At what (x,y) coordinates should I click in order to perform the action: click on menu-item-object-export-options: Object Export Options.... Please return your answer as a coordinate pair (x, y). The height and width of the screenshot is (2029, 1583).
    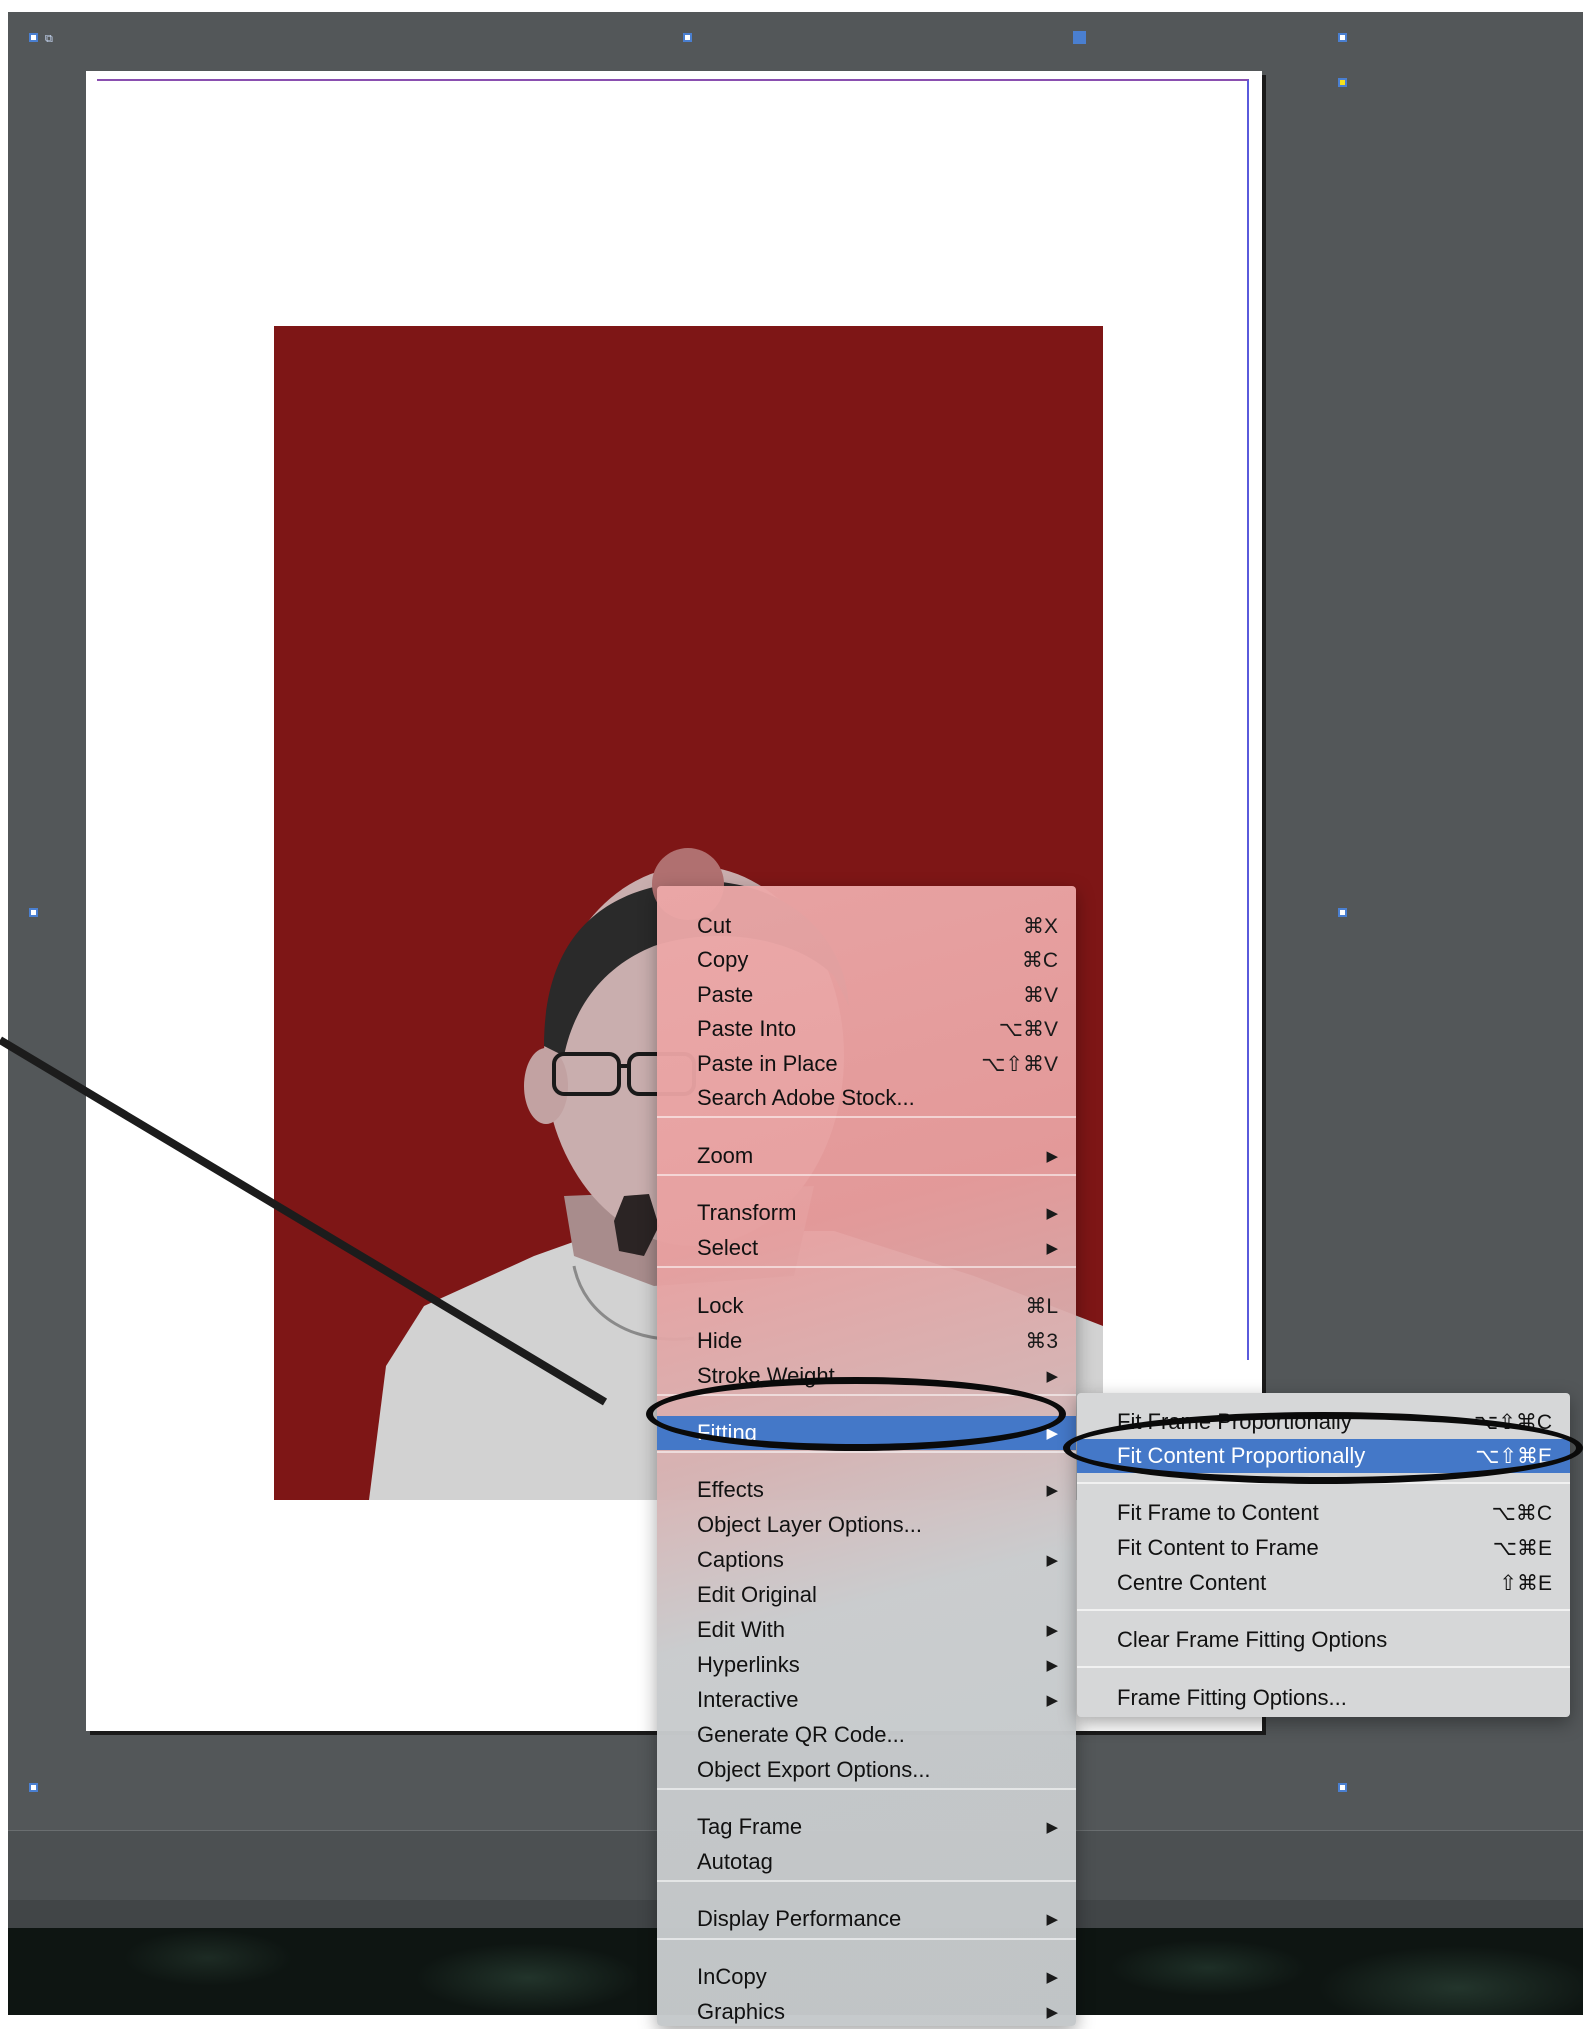
    Looking at the image, I should click on (866, 1770).